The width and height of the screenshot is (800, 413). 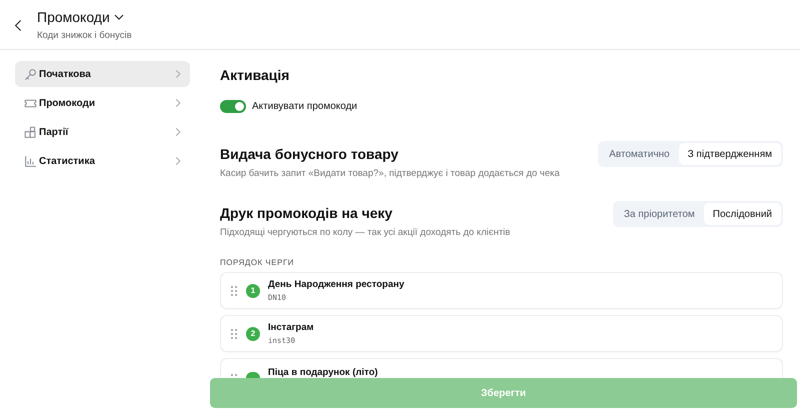 What do you see at coordinates (30, 161) in the screenshot?
I see `bar-chart-icon` at bounding box center [30, 161].